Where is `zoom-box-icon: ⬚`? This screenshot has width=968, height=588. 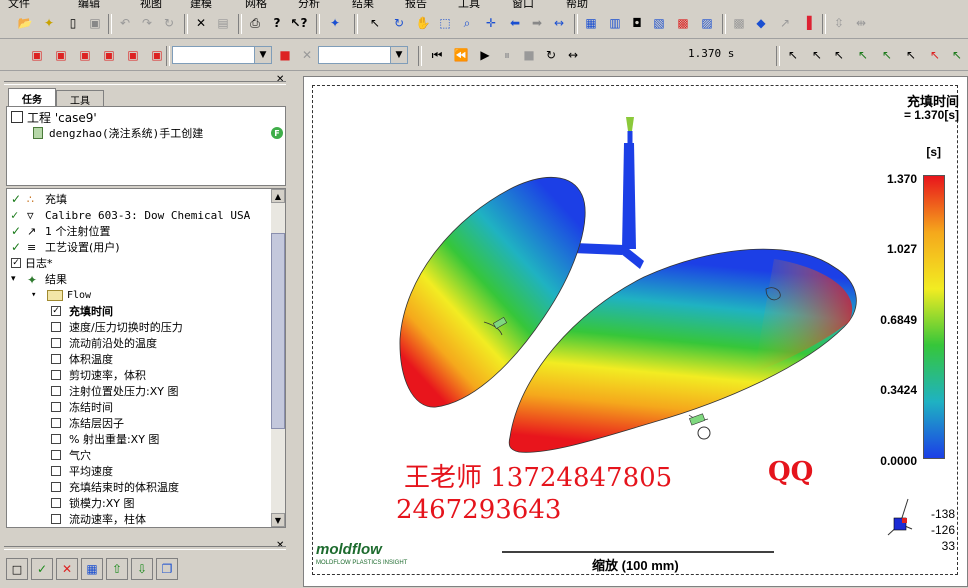
zoom-box-icon: ⬚ is located at coordinates (445, 23).